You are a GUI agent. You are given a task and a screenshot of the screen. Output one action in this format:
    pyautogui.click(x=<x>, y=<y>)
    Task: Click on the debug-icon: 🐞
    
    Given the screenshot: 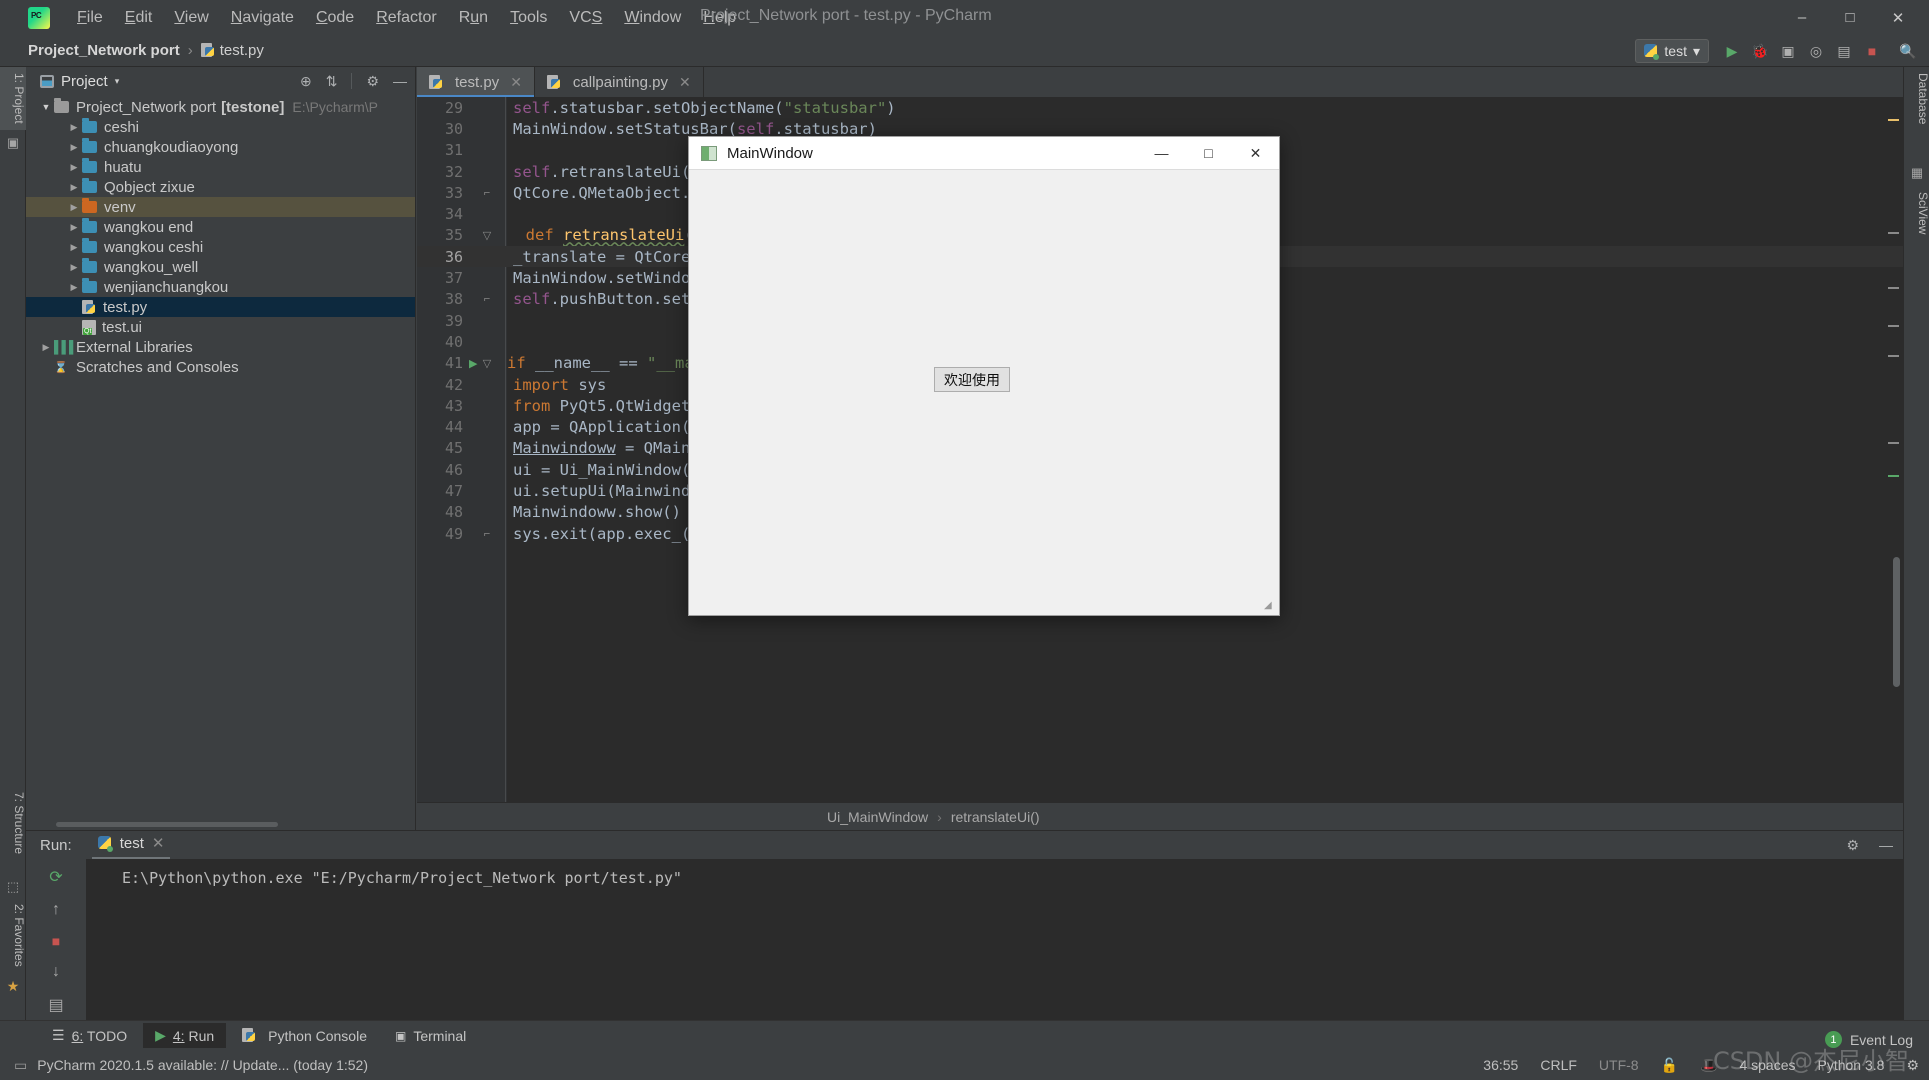 What is the action you would take?
    pyautogui.click(x=1760, y=51)
    